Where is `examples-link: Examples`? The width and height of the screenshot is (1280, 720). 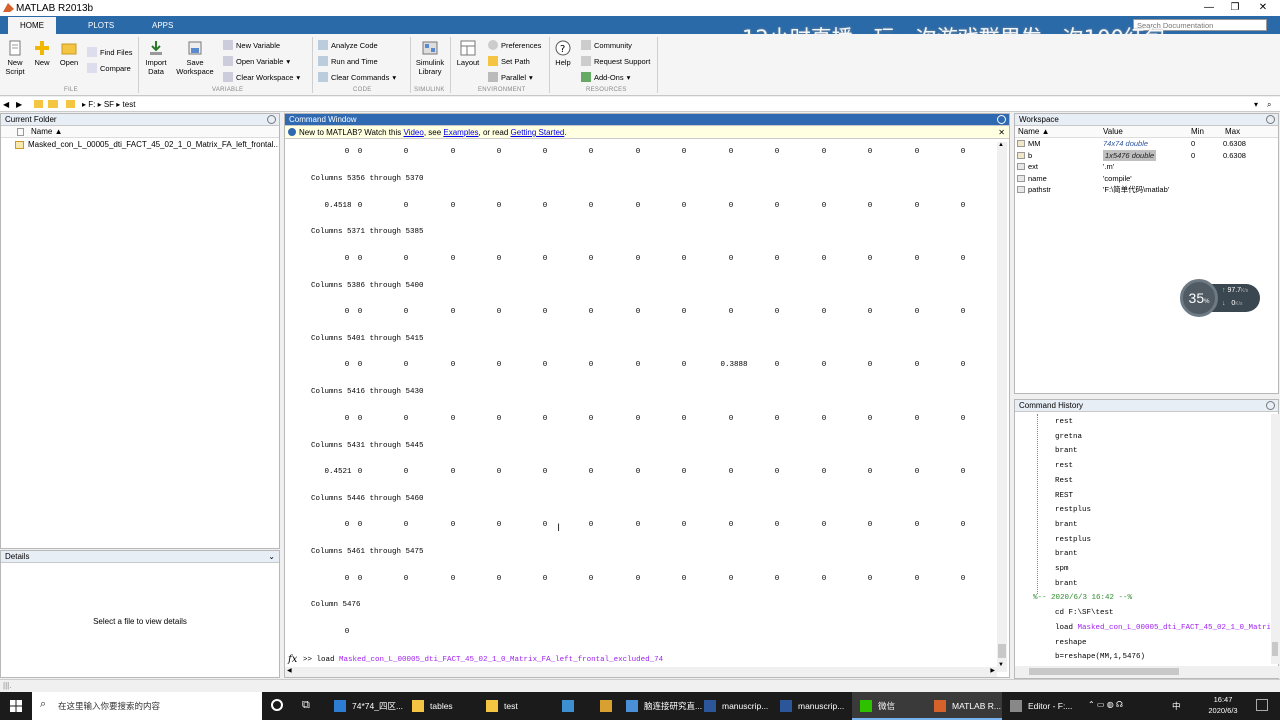 examples-link: Examples is located at coordinates (460, 132).